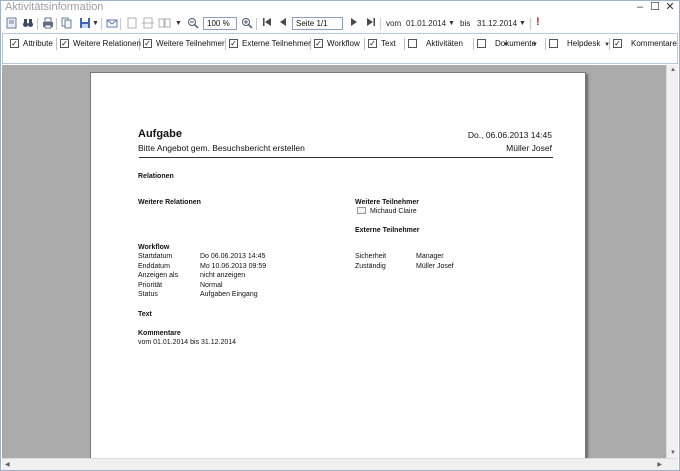 The width and height of the screenshot is (680, 471). What do you see at coordinates (95, 24) in the screenshot?
I see `save-dropdown-icon: ▼` at bounding box center [95, 24].